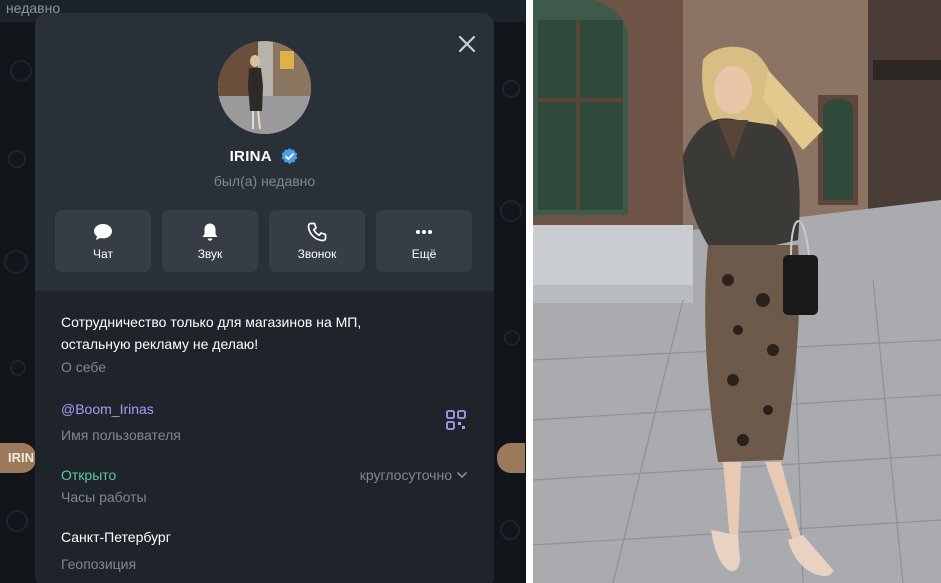  Describe the element at coordinates (107, 409) in the screenshot. I see `username-link: @Boom_Irinas` at that location.